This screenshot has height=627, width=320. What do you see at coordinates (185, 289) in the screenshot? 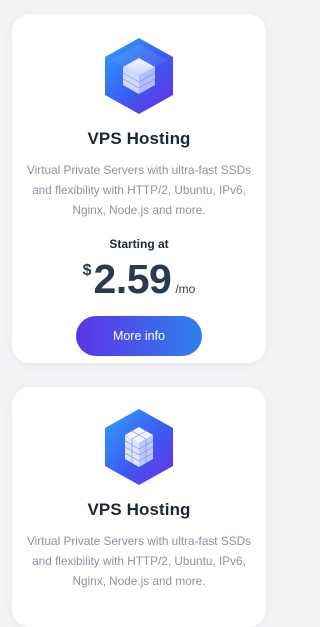
I see `price-period: /mo` at bounding box center [185, 289].